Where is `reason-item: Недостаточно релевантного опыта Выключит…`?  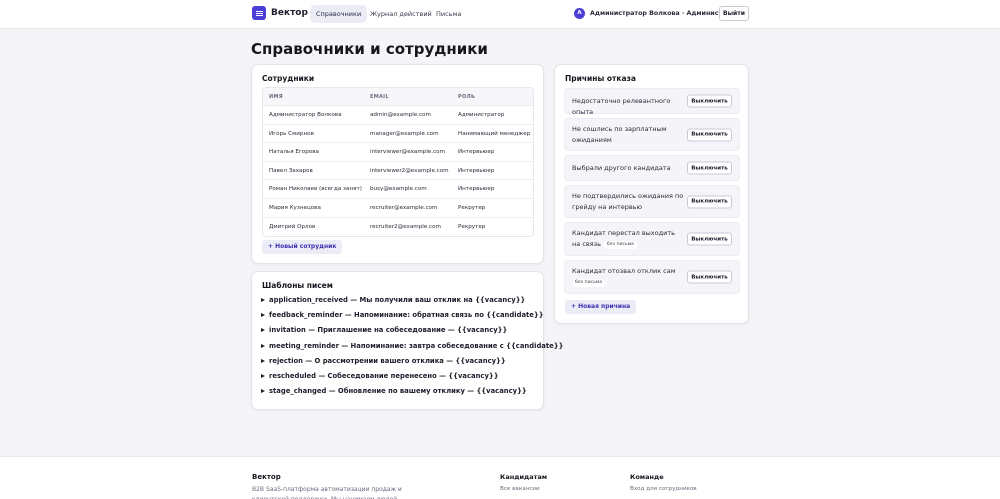
reason-item: Недостаточно релевантного опыта Выключит… is located at coordinates (652, 102).